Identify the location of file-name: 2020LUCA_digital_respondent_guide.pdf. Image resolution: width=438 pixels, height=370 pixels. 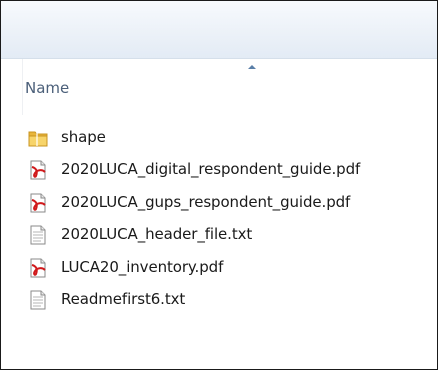
(211, 169).